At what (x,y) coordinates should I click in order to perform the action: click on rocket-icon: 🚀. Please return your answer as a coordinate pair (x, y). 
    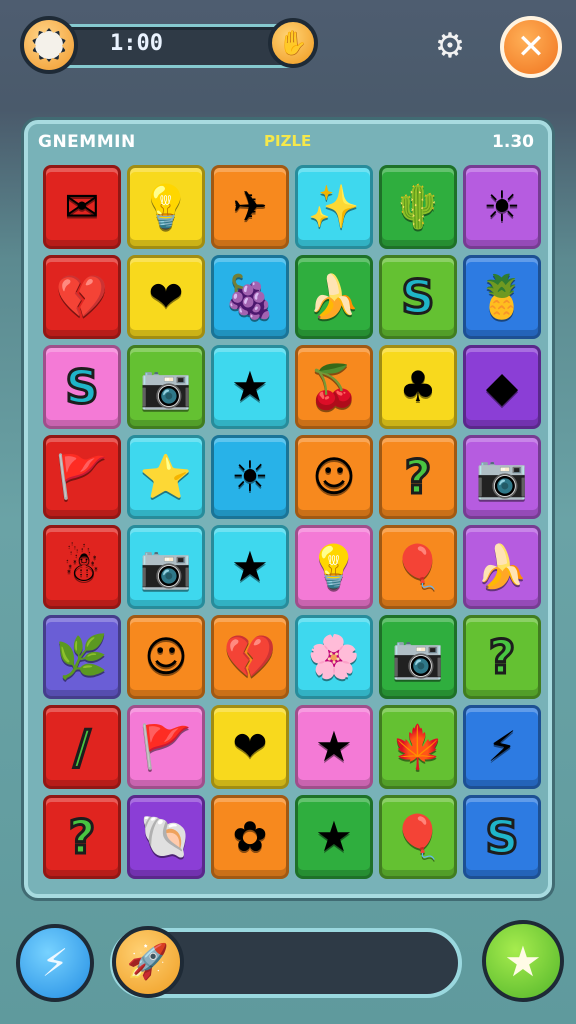
    Looking at the image, I should click on (148, 962).